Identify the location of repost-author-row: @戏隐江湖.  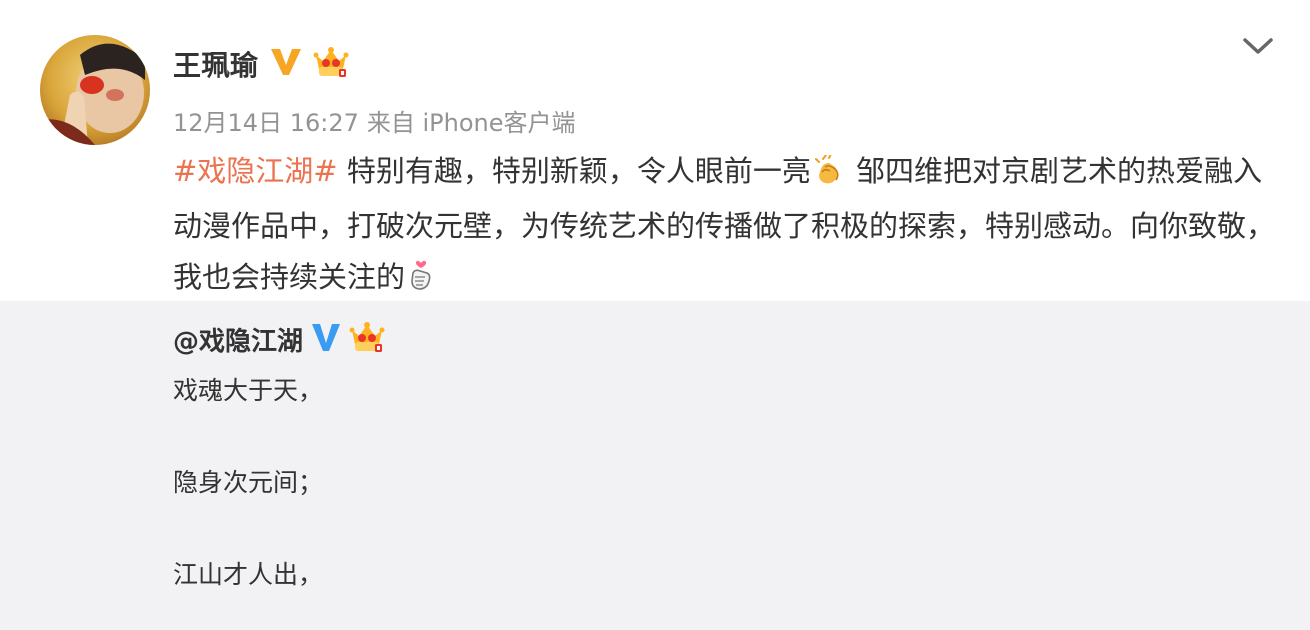
(279, 339).